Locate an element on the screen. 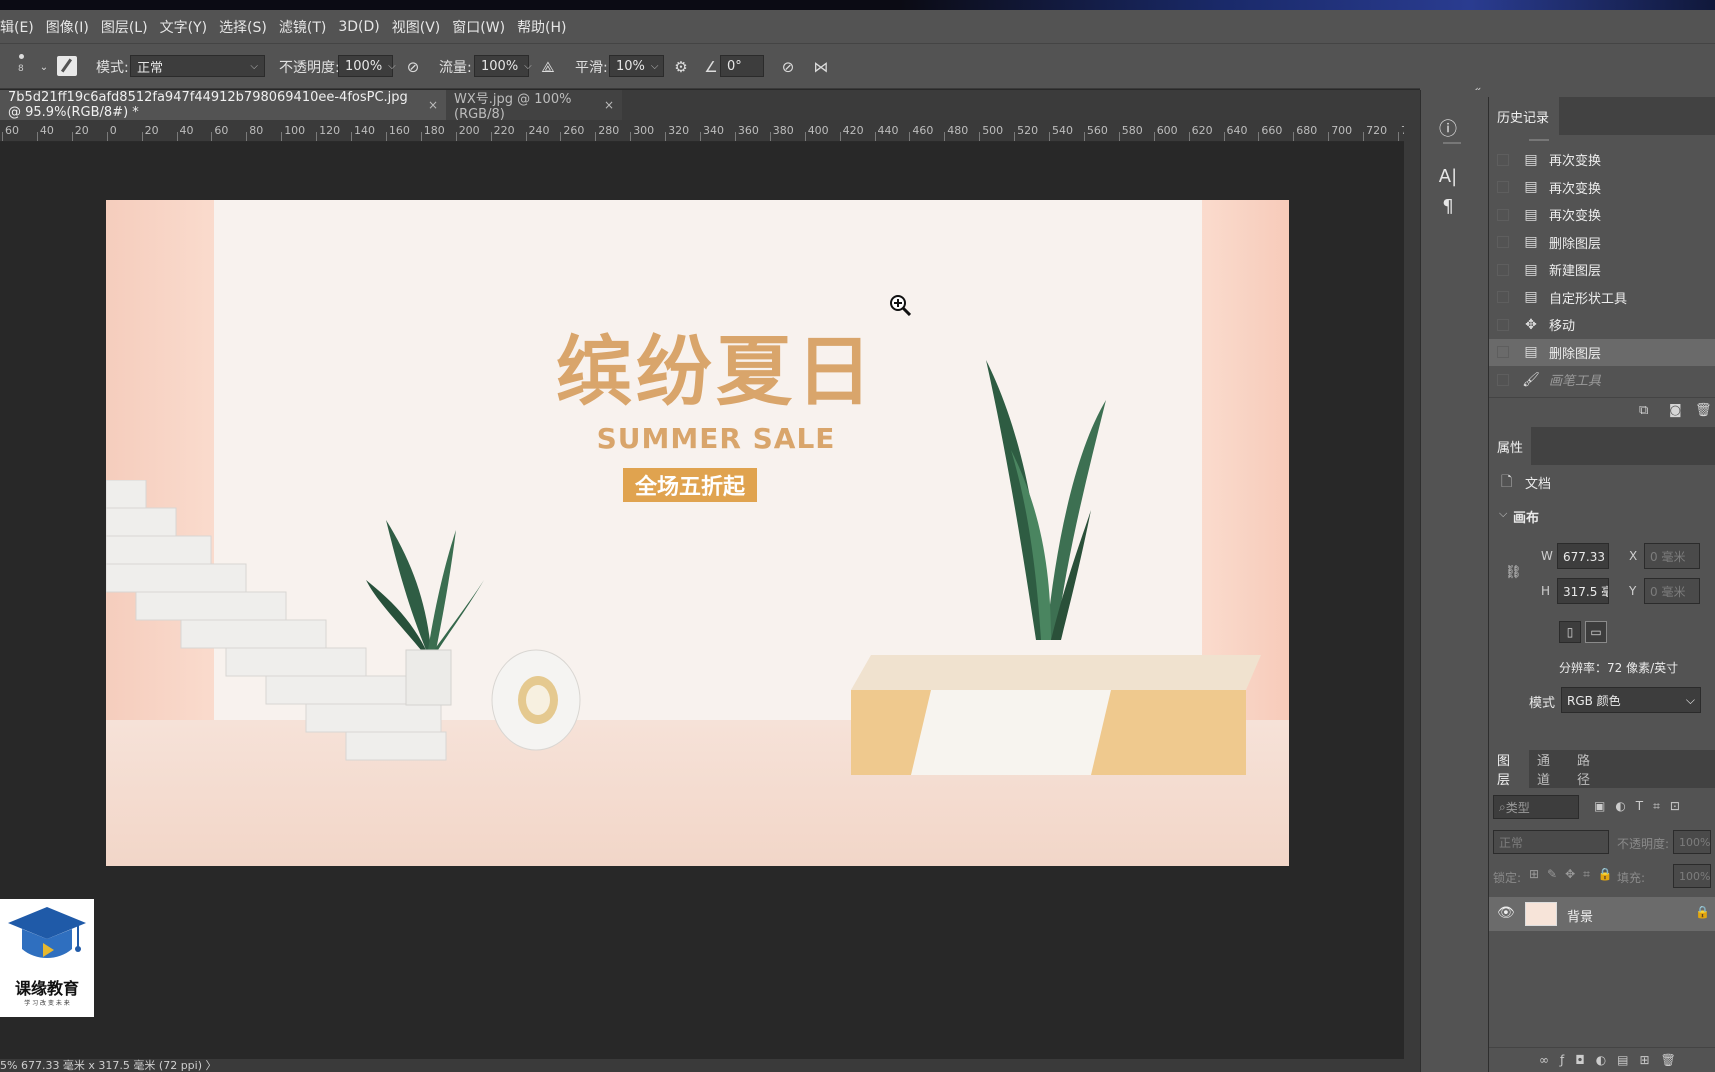  menu-filter: 滤镜(T) is located at coordinates (302, 27).